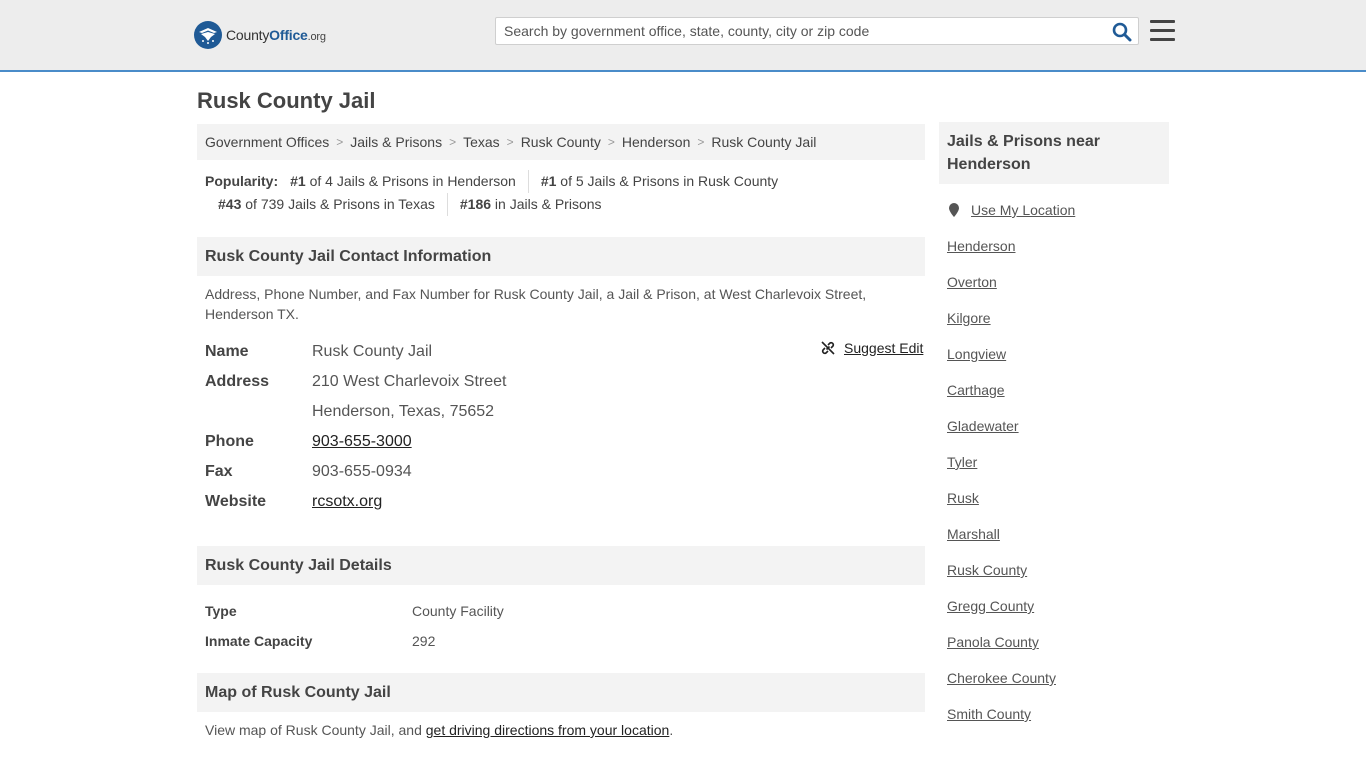 This screenshot has width=1366, height=768. Describe the element at coordinates (561, 565) in the screenshot. I see `details-section-heading: Rusk County Jail Details` at that location.